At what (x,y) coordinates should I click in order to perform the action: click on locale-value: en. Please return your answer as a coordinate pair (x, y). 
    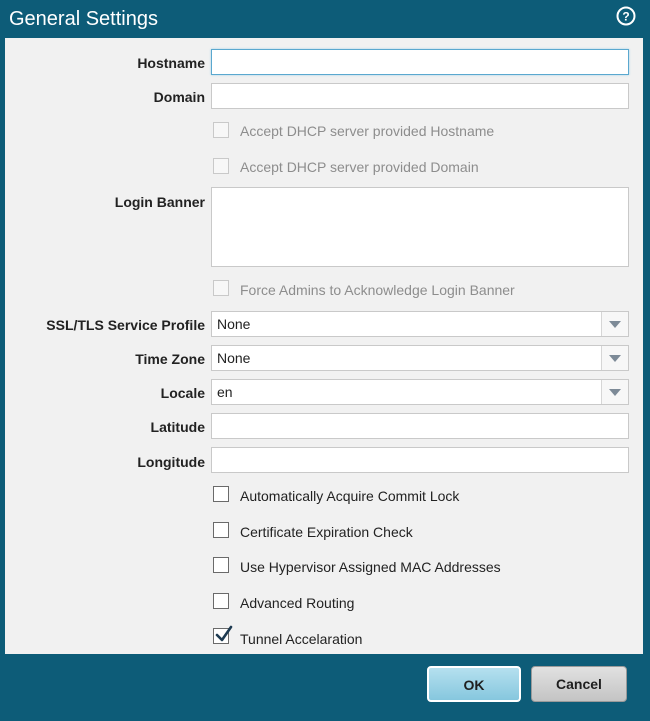
    Looking at the image, I should click on (225, 392).